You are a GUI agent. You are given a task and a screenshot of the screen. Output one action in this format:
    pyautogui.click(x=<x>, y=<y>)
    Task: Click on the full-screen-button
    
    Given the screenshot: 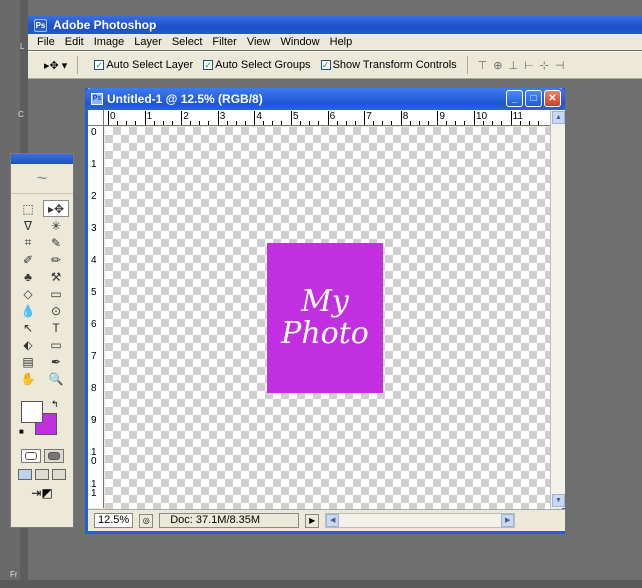 What is the action you would take?
    pyautogui.click(x=59, y=474)
    